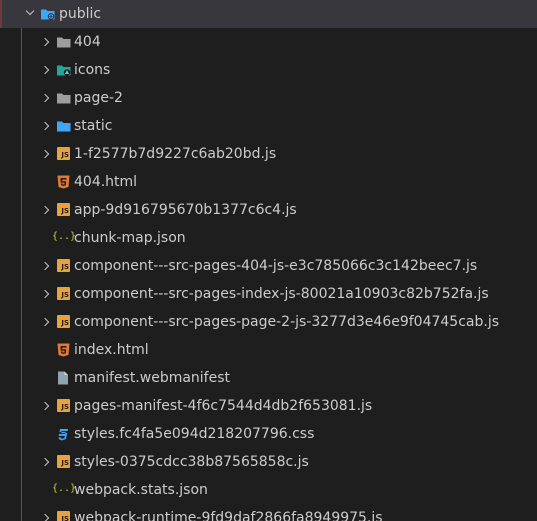  I want to click on tree-item-label: chunk-map.json, so click(130, 238).